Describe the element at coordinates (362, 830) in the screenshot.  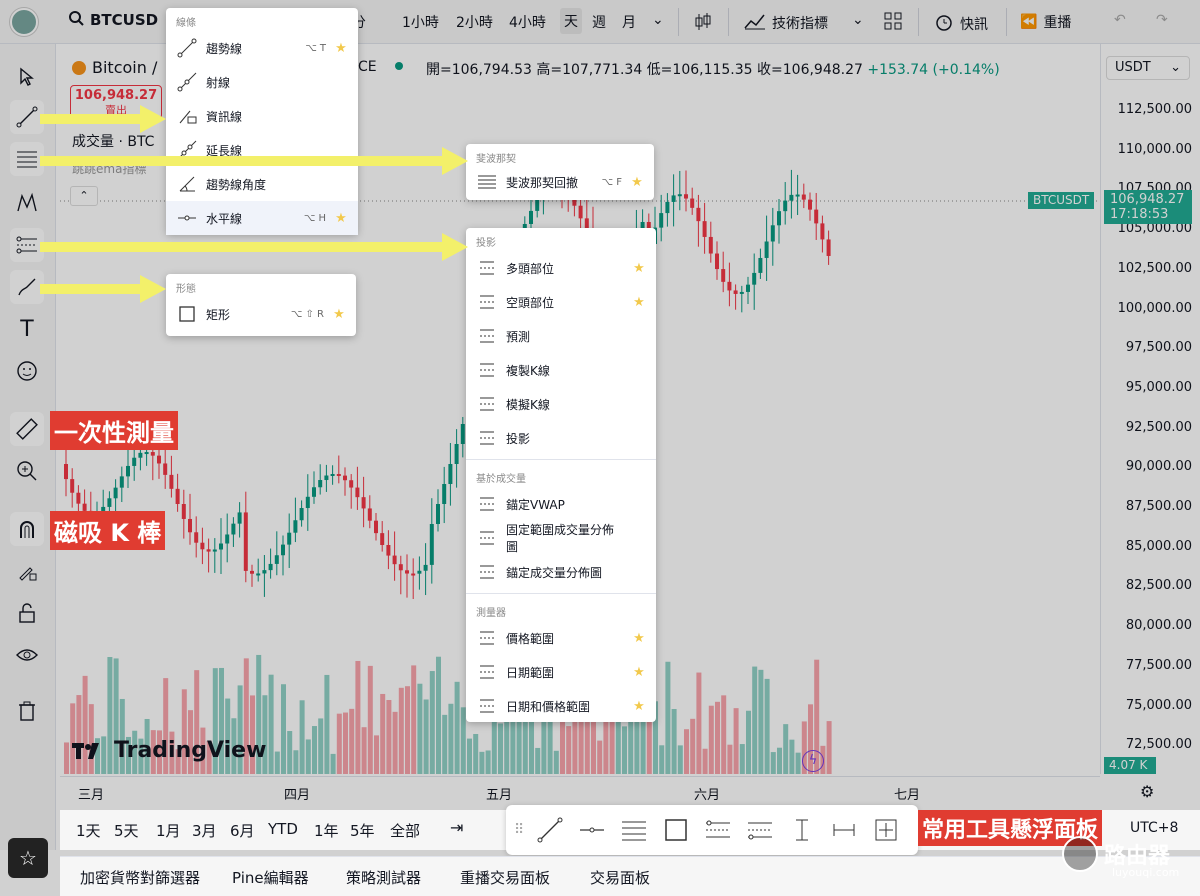
I see `range-7: 5年` at that location.